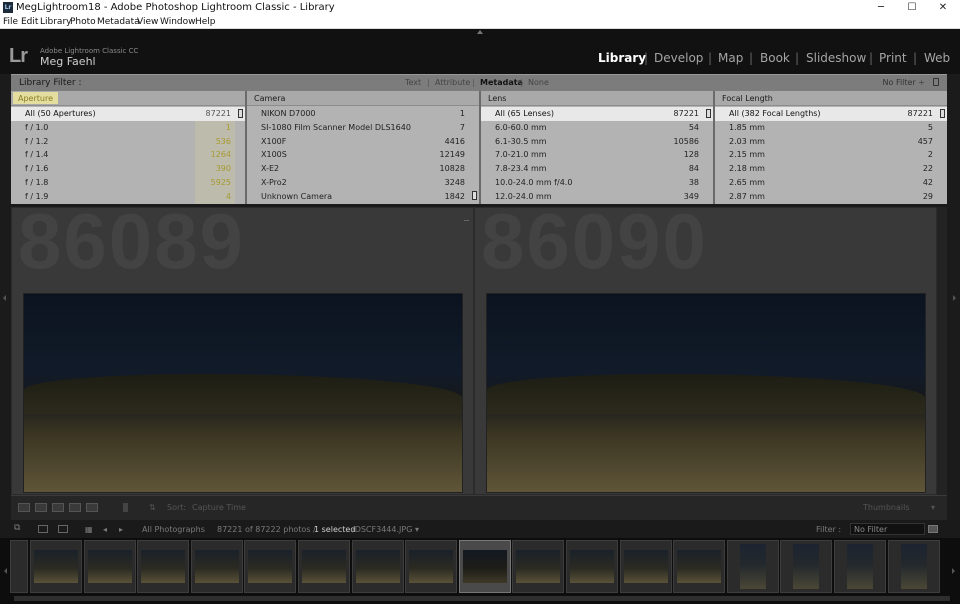 The image size is (960, 604). Describe the element at coordinates (597, 98) in the screenshot. I see `column-header: Lens` at that location.